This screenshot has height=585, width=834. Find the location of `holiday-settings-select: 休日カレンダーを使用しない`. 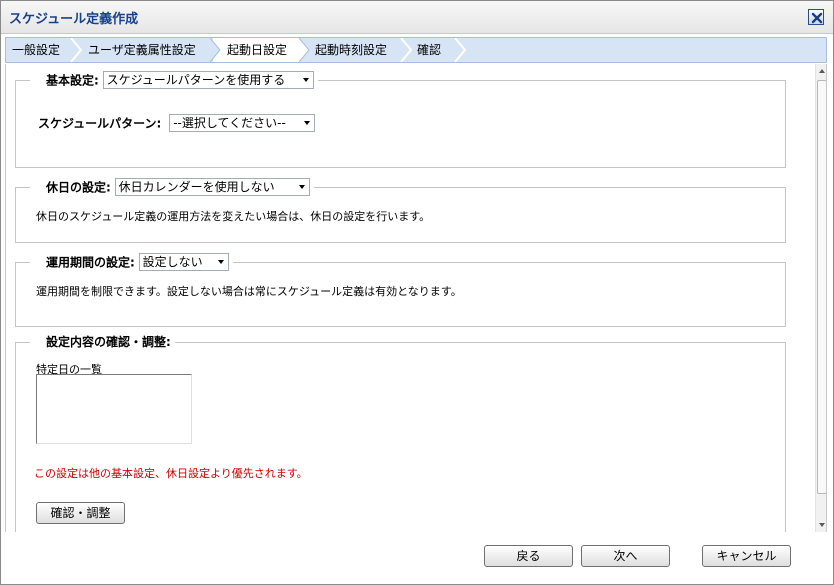

holiday-settings-select: 休日カレンダーを使用しない is located at coordinates (212, 187).